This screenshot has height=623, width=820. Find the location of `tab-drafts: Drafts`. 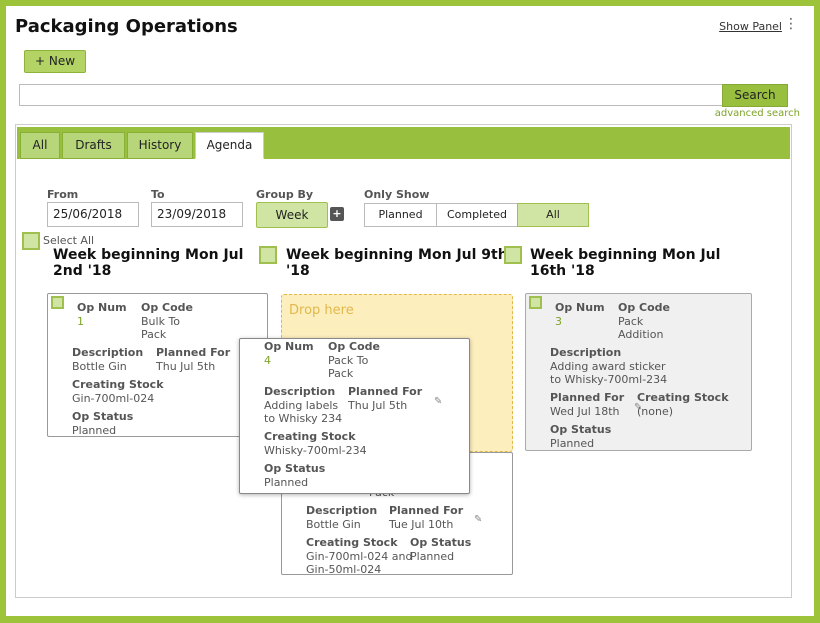

tab-drafts: Drafts is located at coordinates (93, 145).